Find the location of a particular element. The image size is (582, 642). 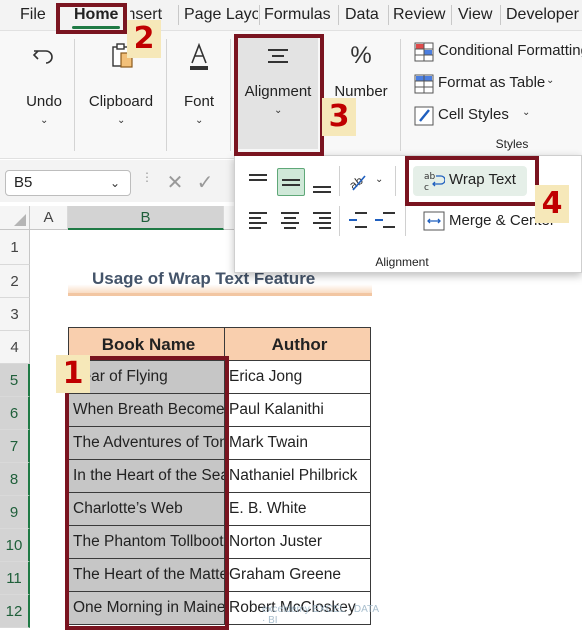

row-header-4: 4 is located at coordinates (15, 347).